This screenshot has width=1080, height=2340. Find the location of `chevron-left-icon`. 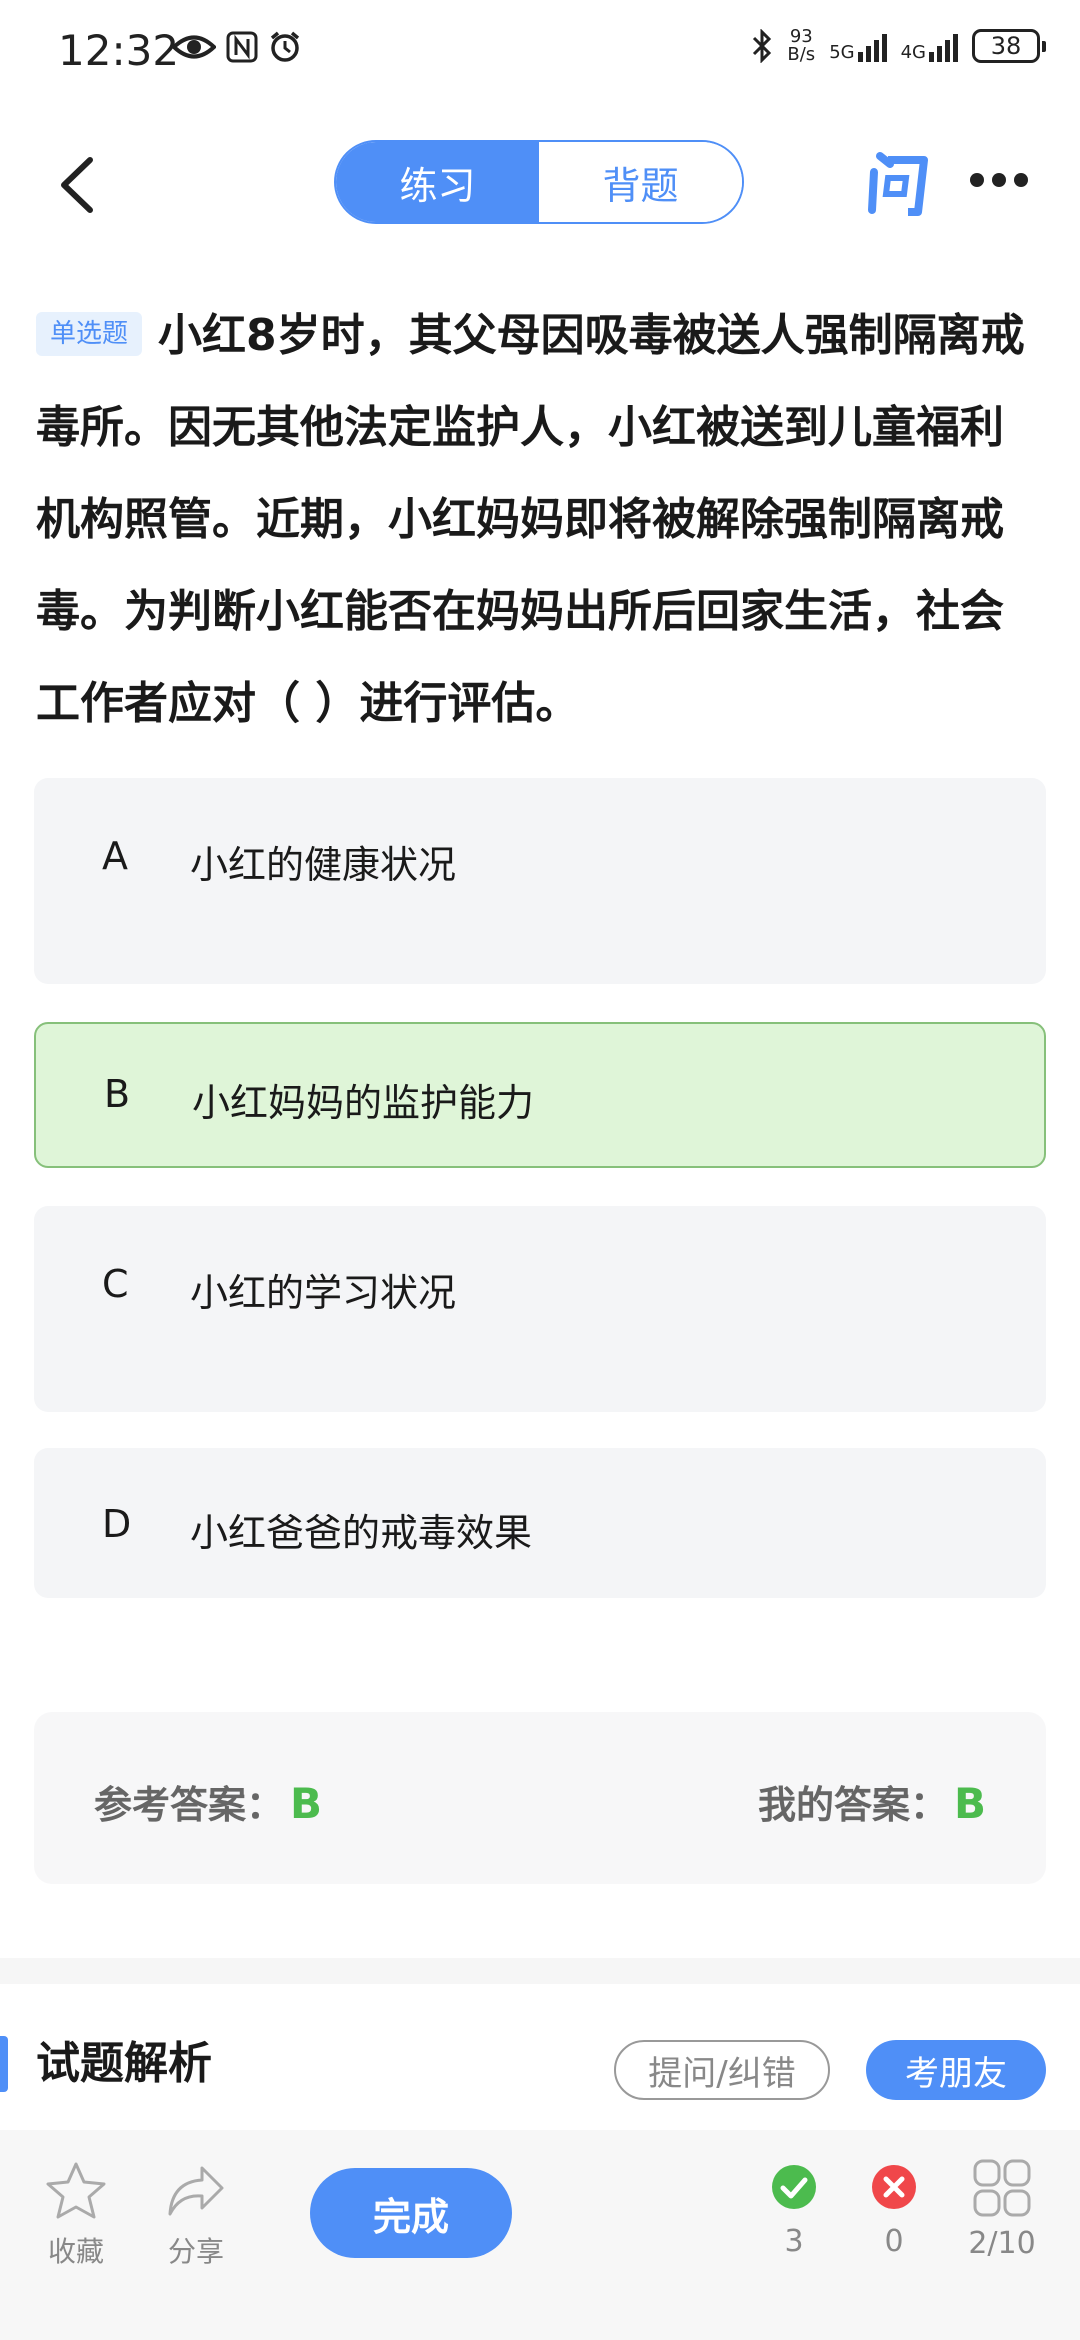

chevron-left-icon is located at coordinates (77, 185).